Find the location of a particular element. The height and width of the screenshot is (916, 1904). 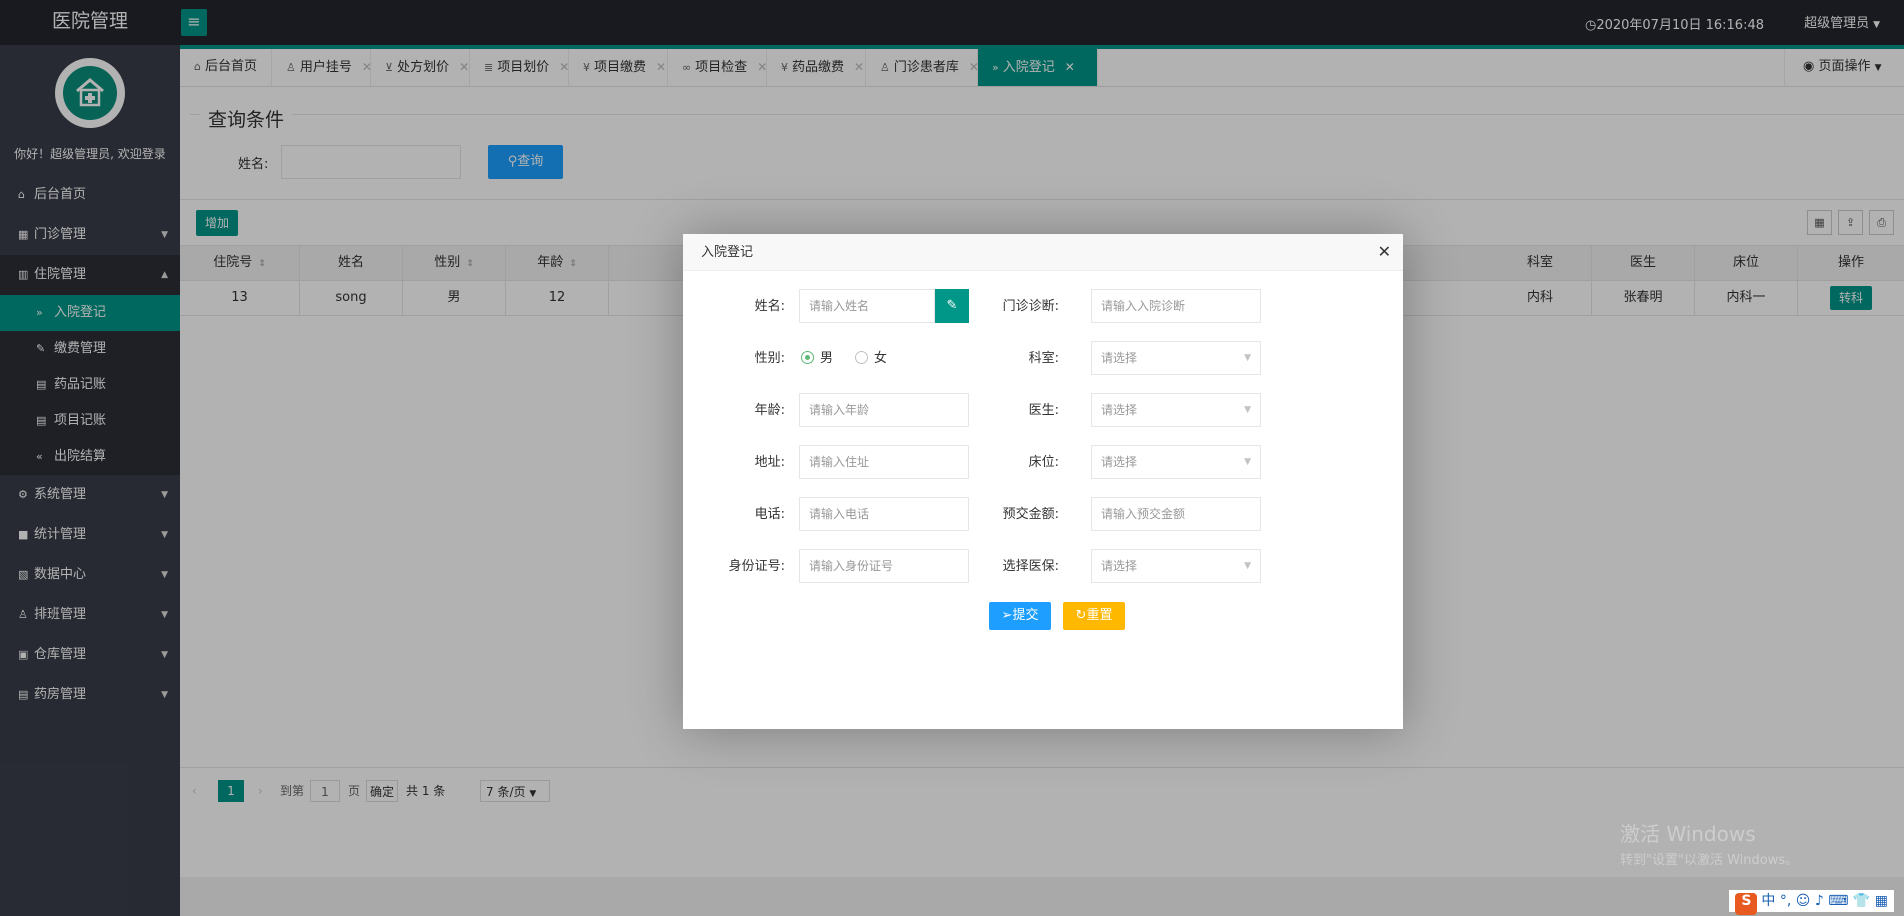

dept-label: 科室: is located at coordinates (1043, 358).